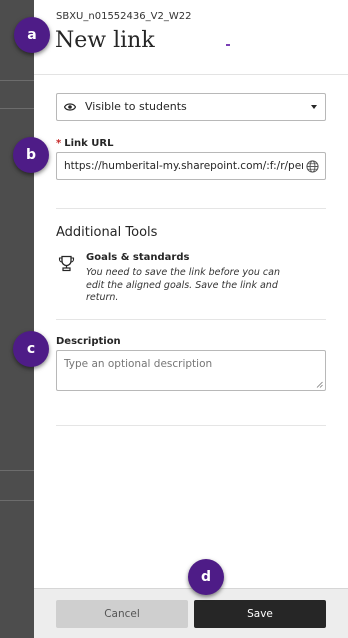 This screenshot has height=638, width=348. I want to click on description-label: Description, so click(88, 341).